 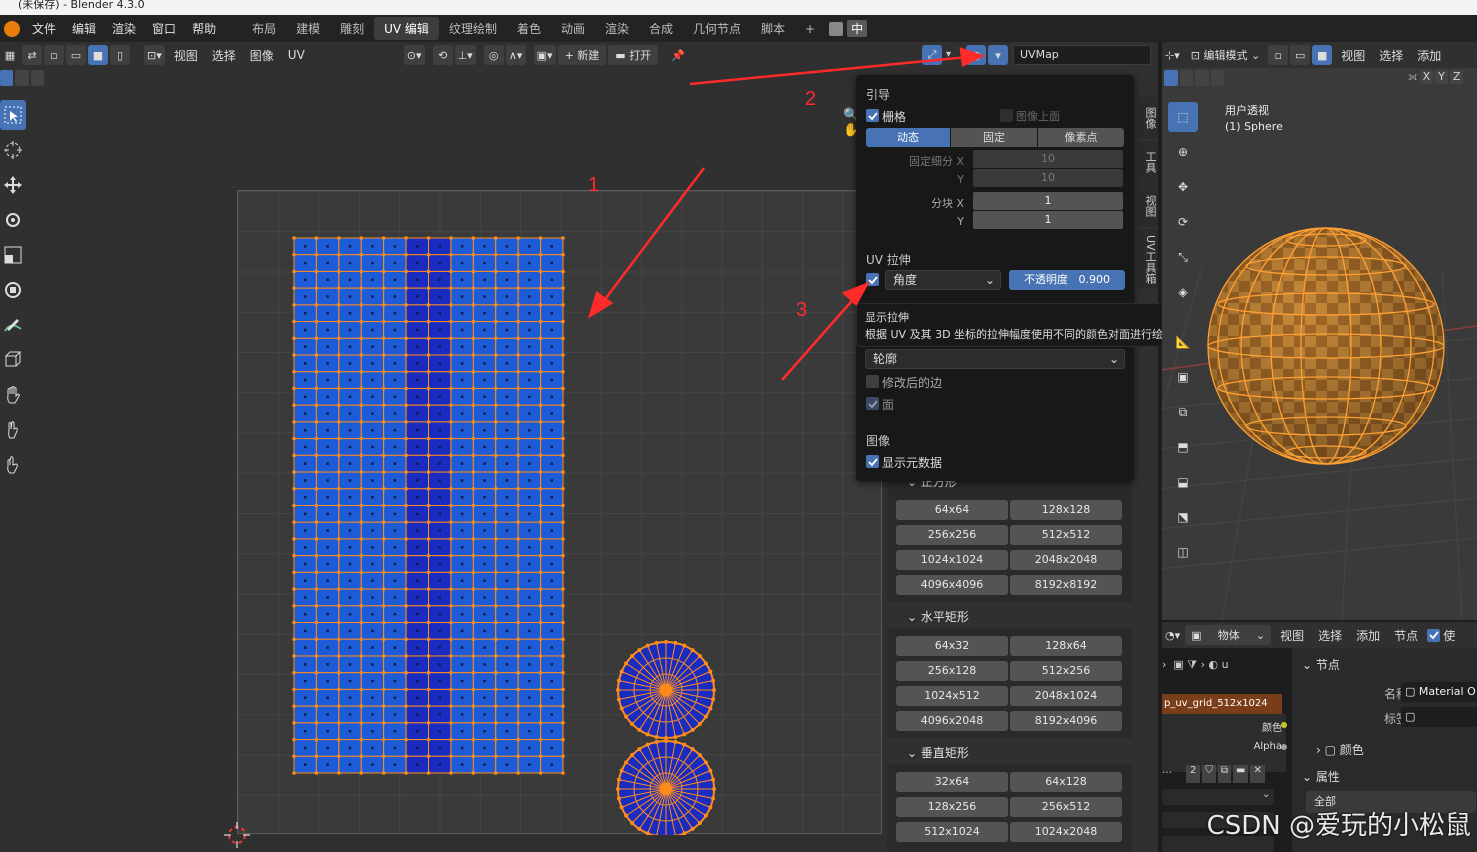 What do you see at coordinates (1218, 797) in the screenshot?
I see `interpolation-dropdown` at bounding box center [1218, 797].